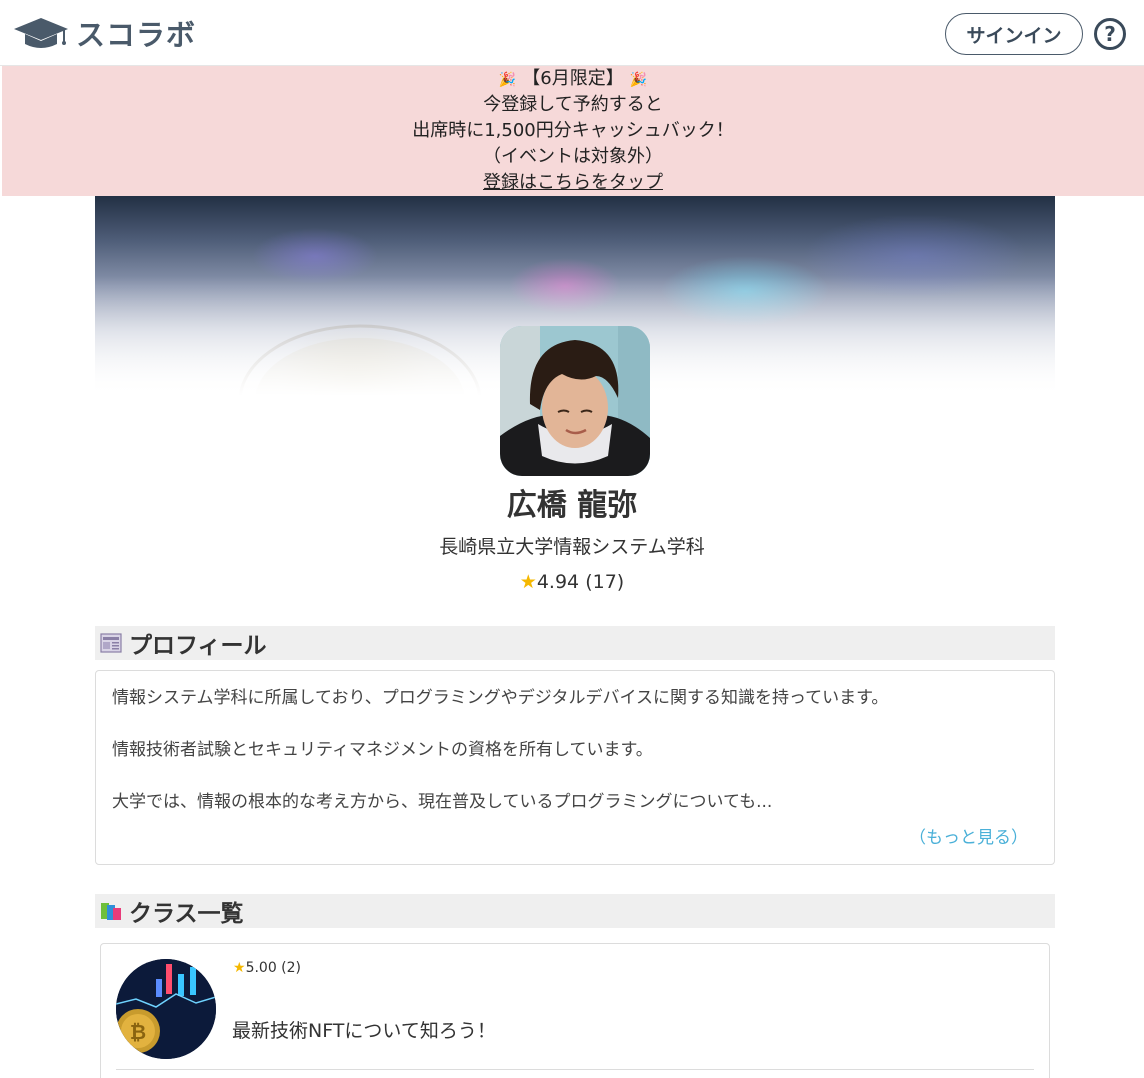  What do you see at coordinates (382, 750) in the screenshot?
I see `profile-paragraph: 情報技術者試験とセキュリティマネジメントの資格を所有しています。` at bounding box center [382, 750].